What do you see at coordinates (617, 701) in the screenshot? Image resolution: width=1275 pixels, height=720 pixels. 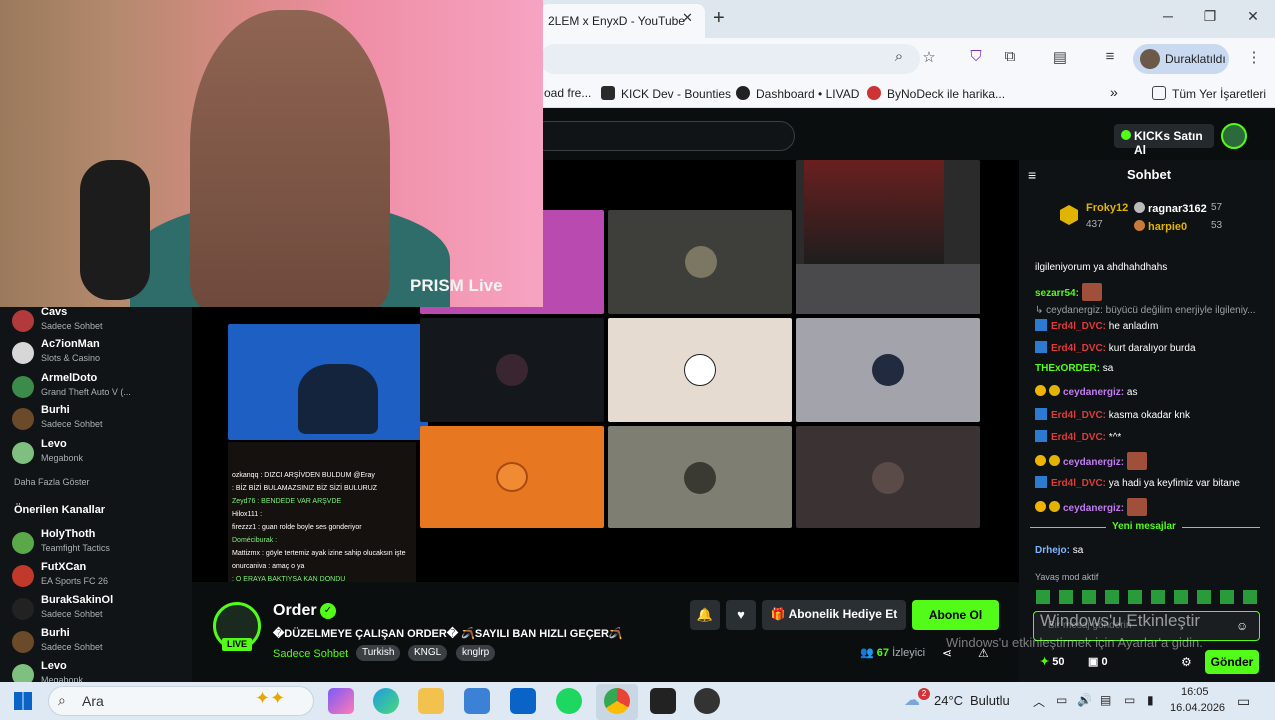 I see `chrome-icon` at bounding box center [617, 701].